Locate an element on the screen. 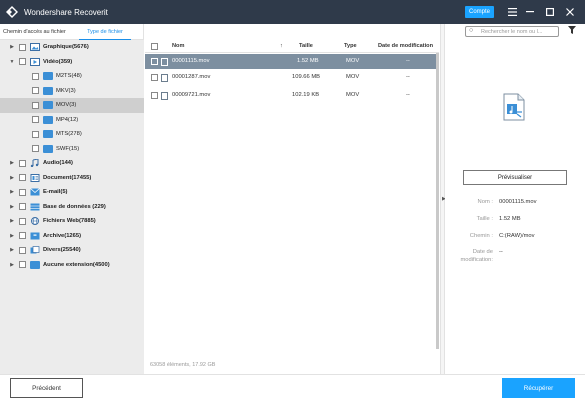  tree-item-label: E-mail(5) is located at coordinates (55, 192).